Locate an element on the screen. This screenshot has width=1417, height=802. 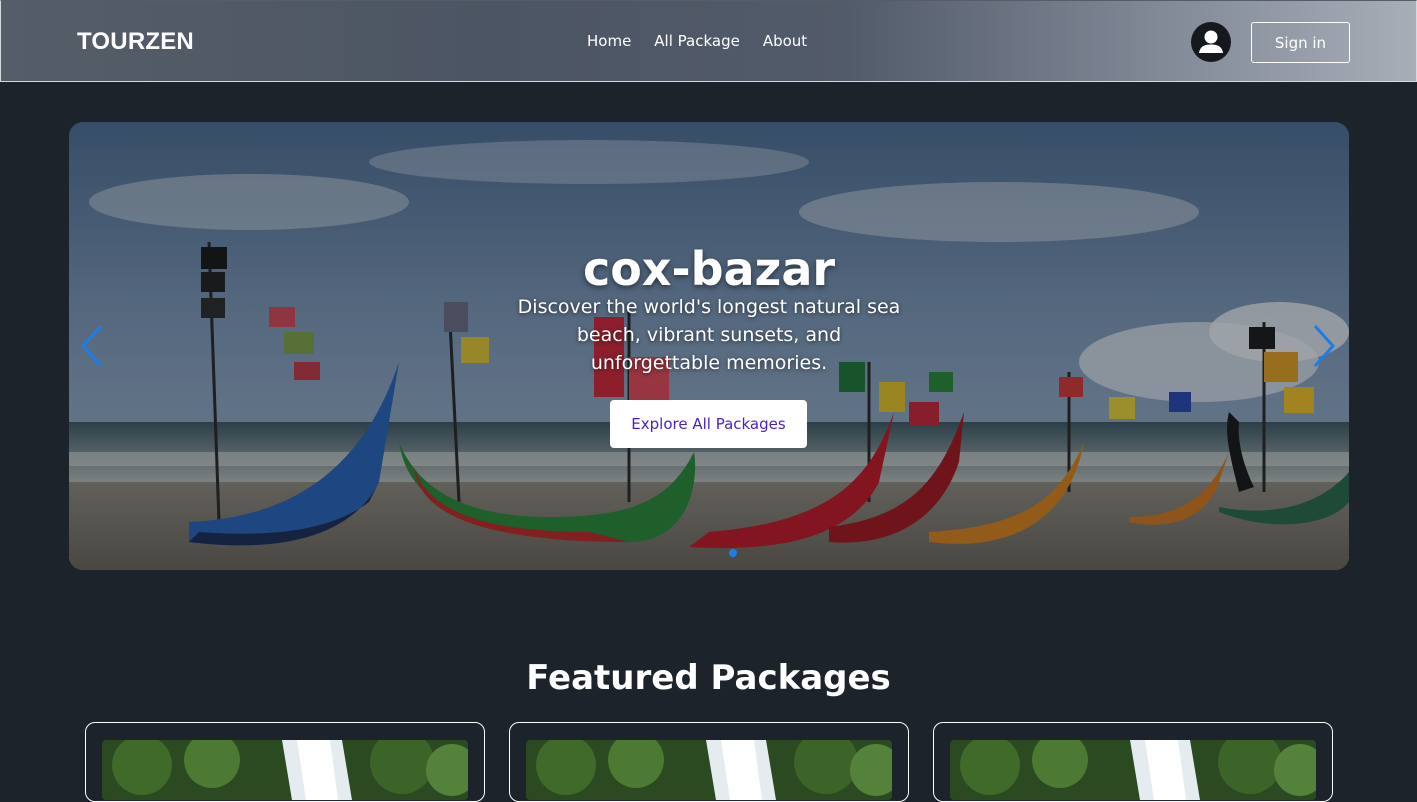
nav-link-about: About is located at coordinates (785, 41).